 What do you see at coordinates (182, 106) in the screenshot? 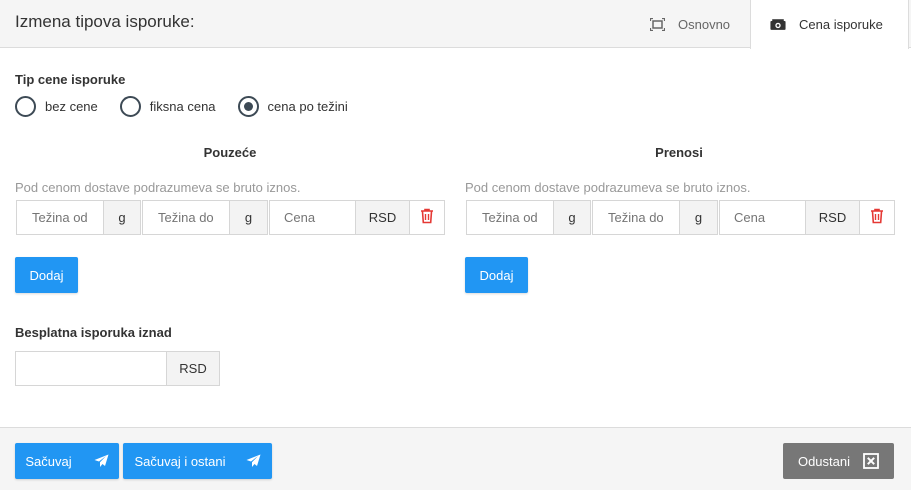
I see `radio-label: fiksna cena` at bounding box center [182, 106].